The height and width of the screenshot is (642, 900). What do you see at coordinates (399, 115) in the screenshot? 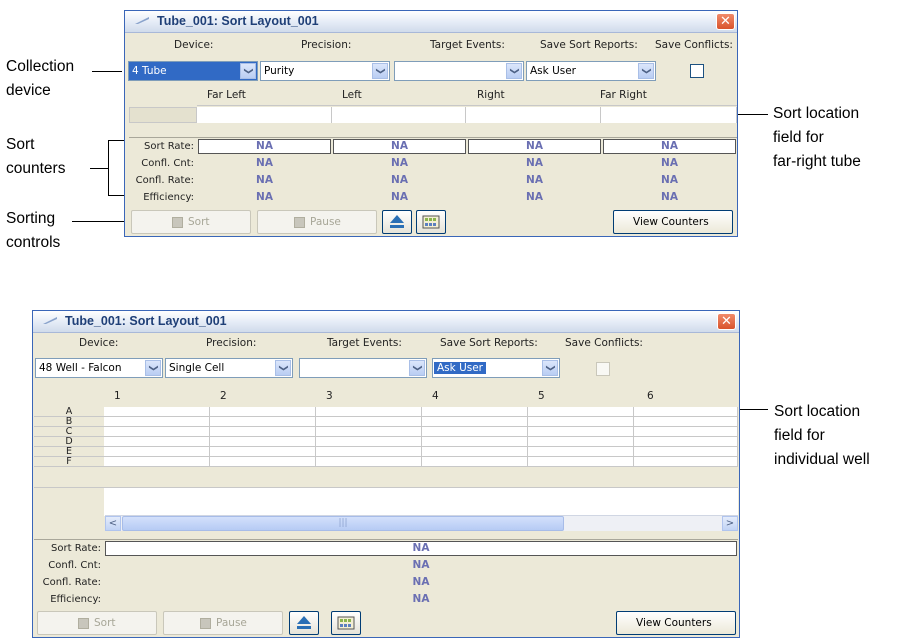
I see `sort-location-left` at bounding box center [399, 115].